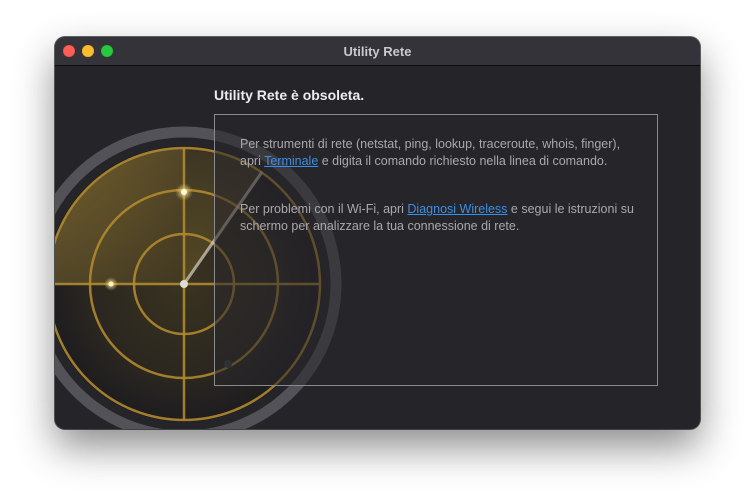  I want to click on title-bar: Utility Rete, so click(377, 51).